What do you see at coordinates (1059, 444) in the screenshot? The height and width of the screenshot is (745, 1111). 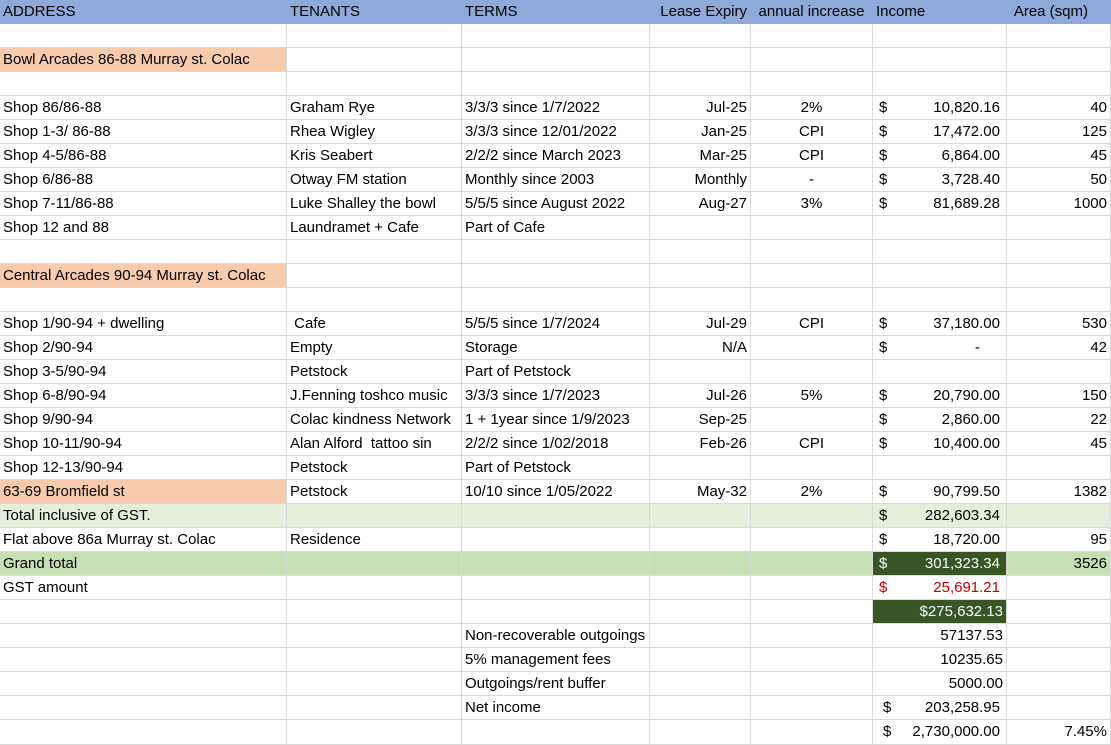 I see `area-cell: 45` at bounding box center [1059, 444].